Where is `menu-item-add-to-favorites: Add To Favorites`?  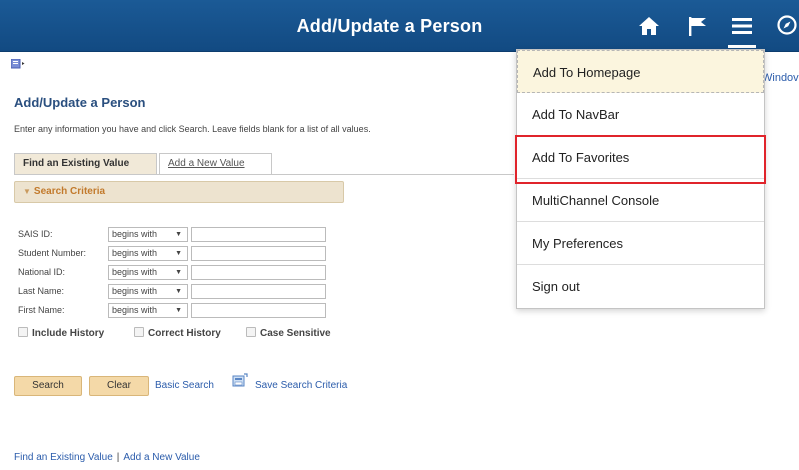
menu-item-add-to-favorites: Add To Favorites is located at coordinates (640, 157).